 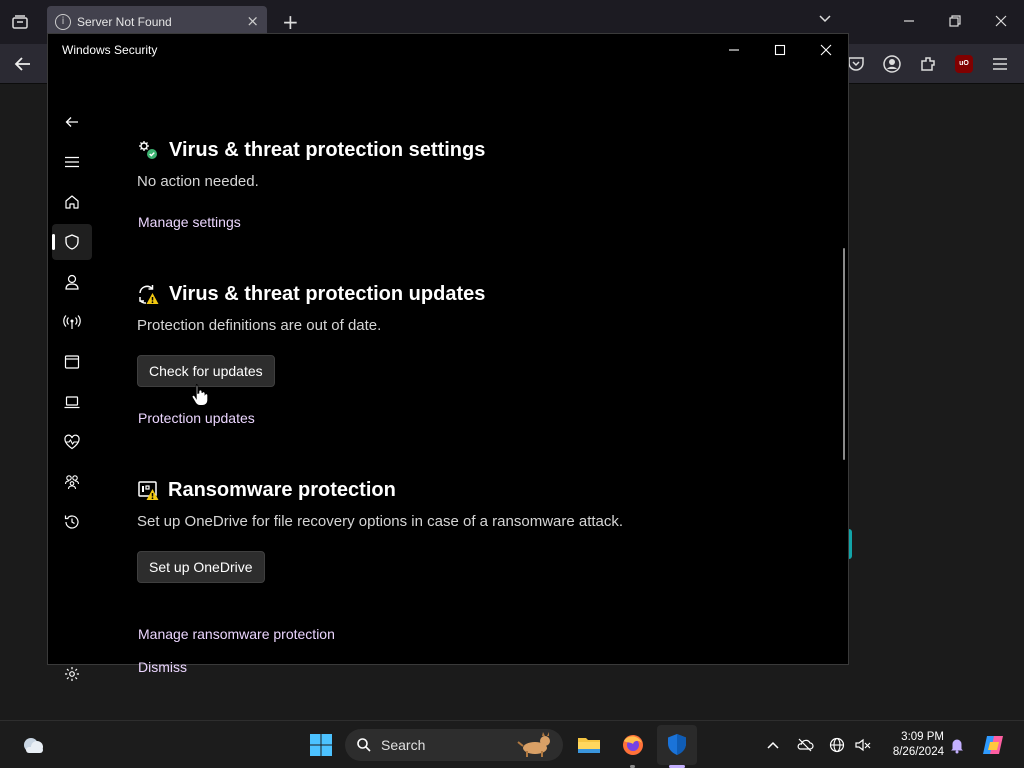 I want to click on set-up-onedrive-button: Set up OneDrive, so click(x=201, y=567).